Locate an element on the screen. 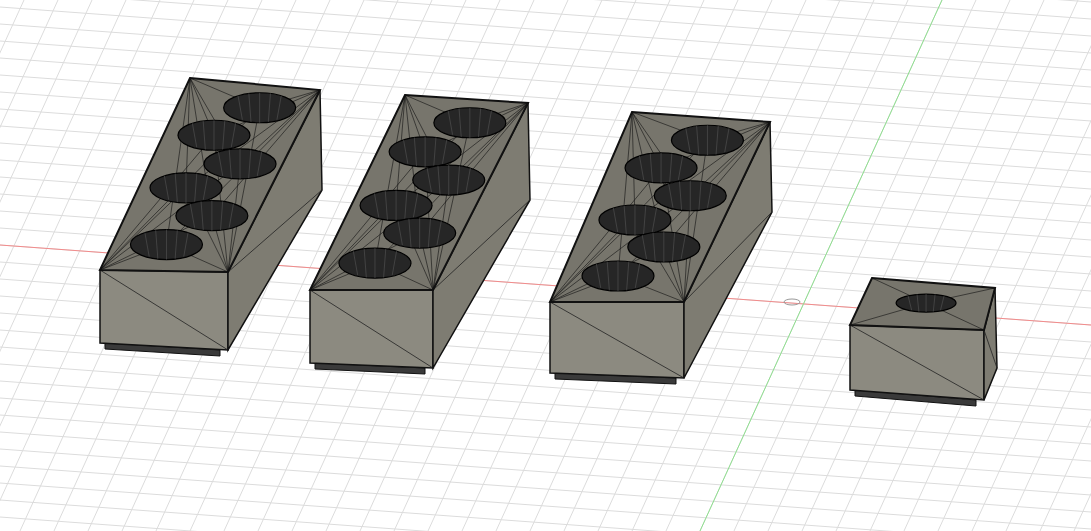  origin-icon is located at coordinates (792, 302).